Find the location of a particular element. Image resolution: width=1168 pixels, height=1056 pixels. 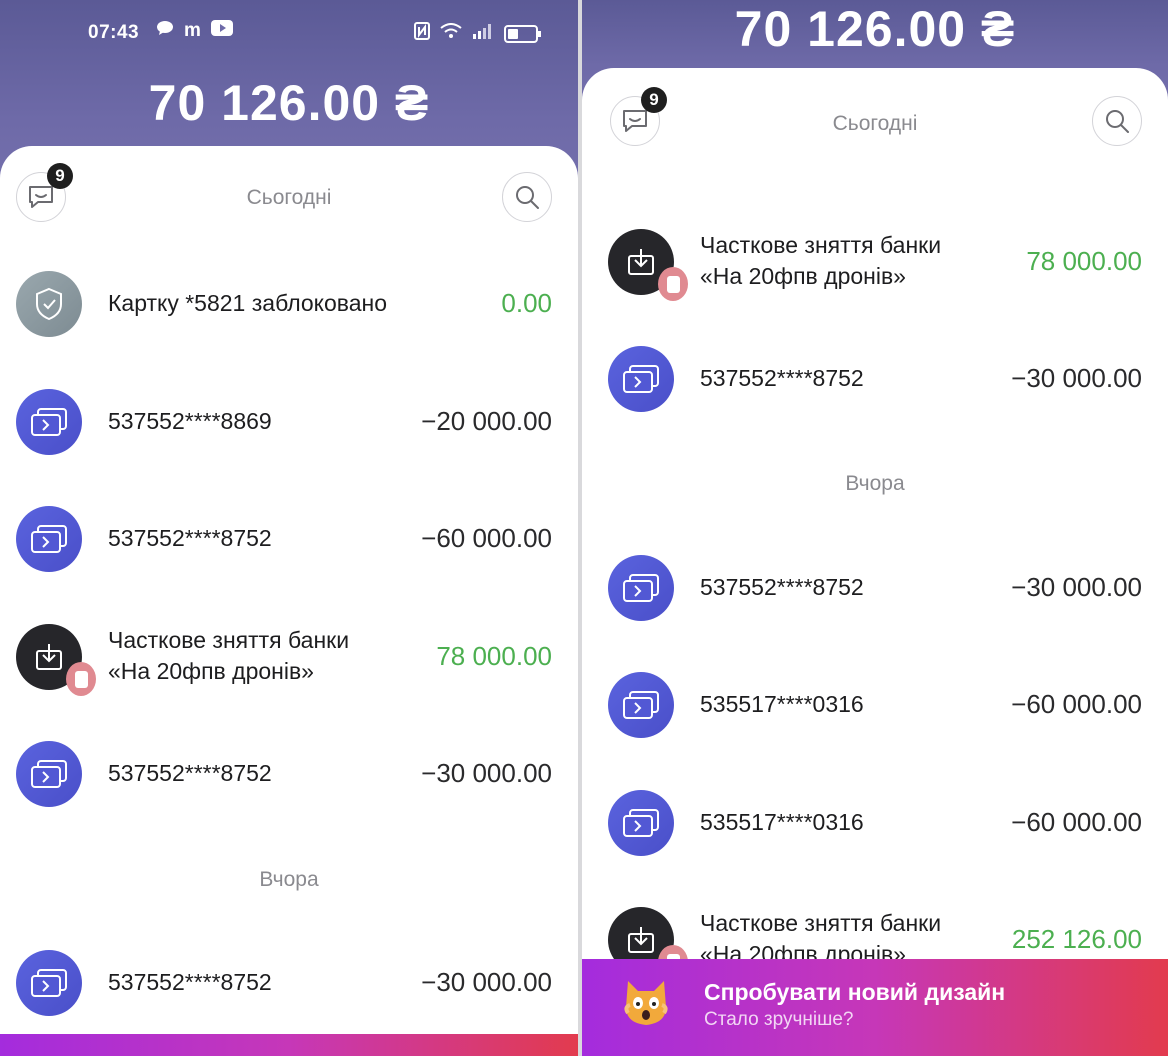

promo-banner: Спробувати новий дизайн Стало зручніше? is located at coordinates (875, 1007).